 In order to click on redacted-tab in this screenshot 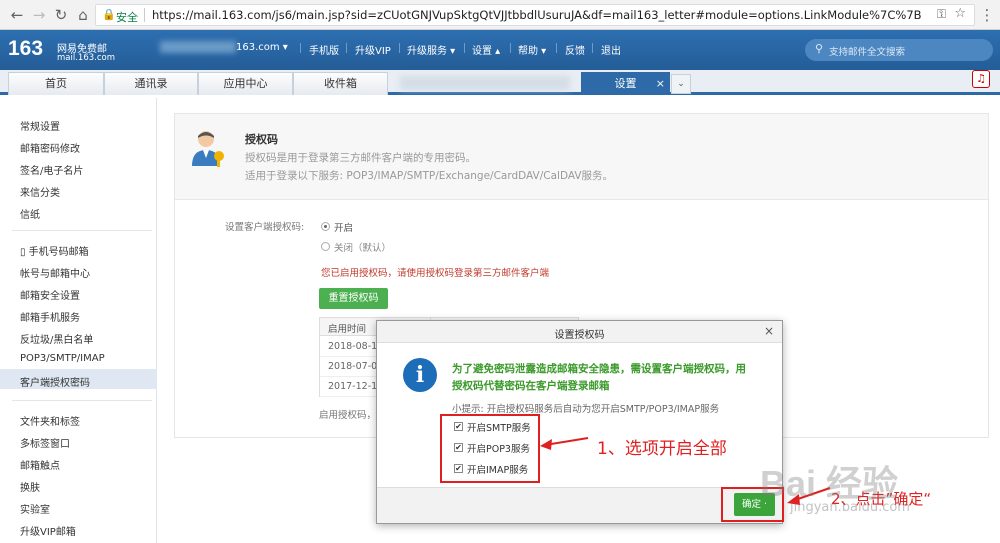, I will do `click(485, 83)`.